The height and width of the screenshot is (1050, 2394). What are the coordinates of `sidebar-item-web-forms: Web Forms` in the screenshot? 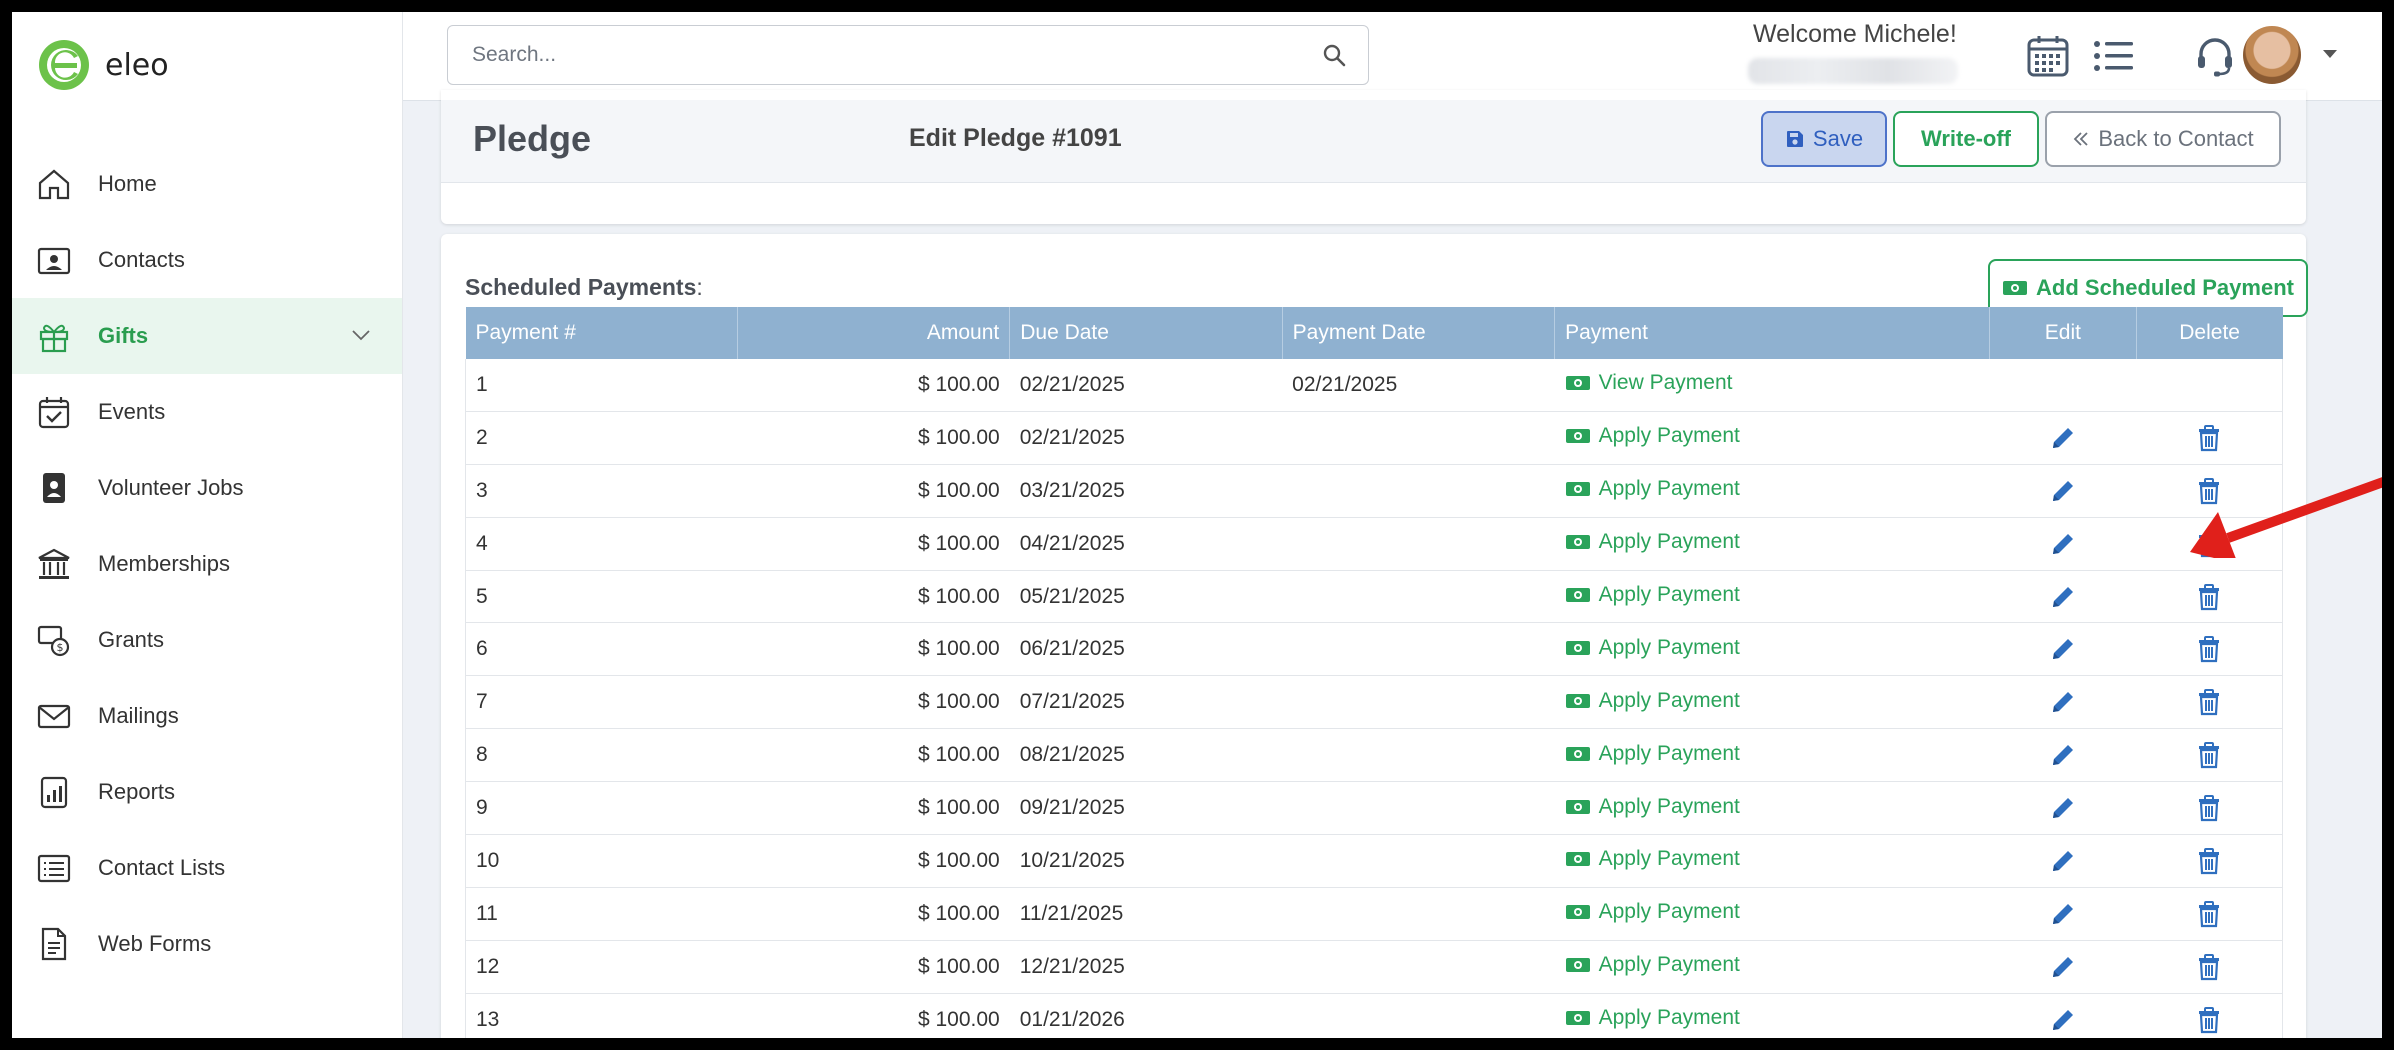 It's located at (207, 944).